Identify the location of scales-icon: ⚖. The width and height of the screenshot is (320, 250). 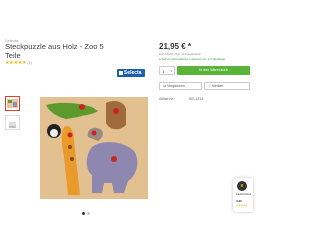
(165, 86).